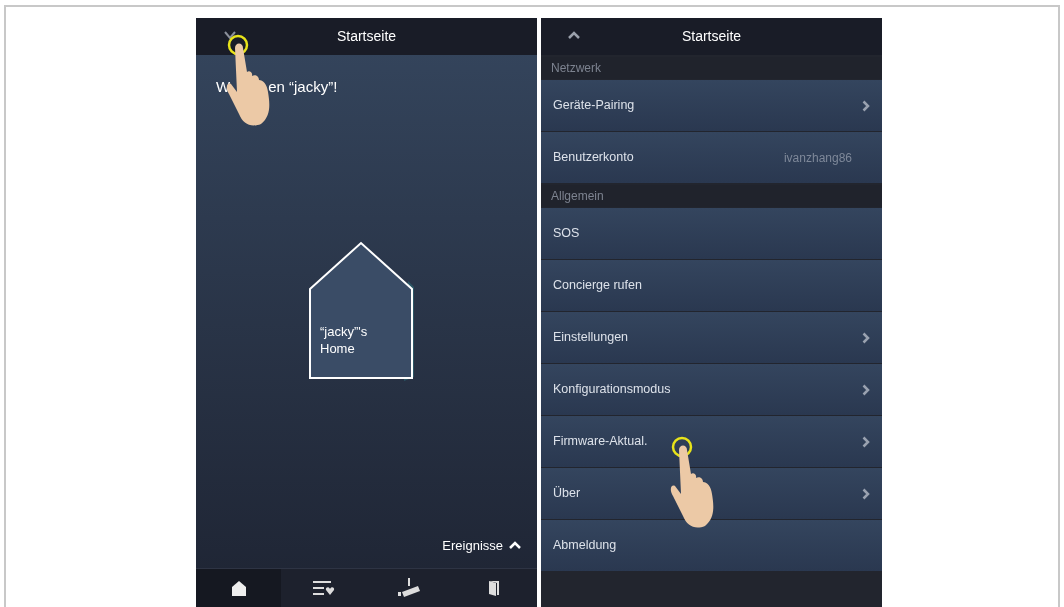 This screenshot has width=1064, height=607. What do you see at coordinates (711, 105) in the screenshot?
I see `menu-item: Geräte-Pairing` at bounding box center [711, 105].